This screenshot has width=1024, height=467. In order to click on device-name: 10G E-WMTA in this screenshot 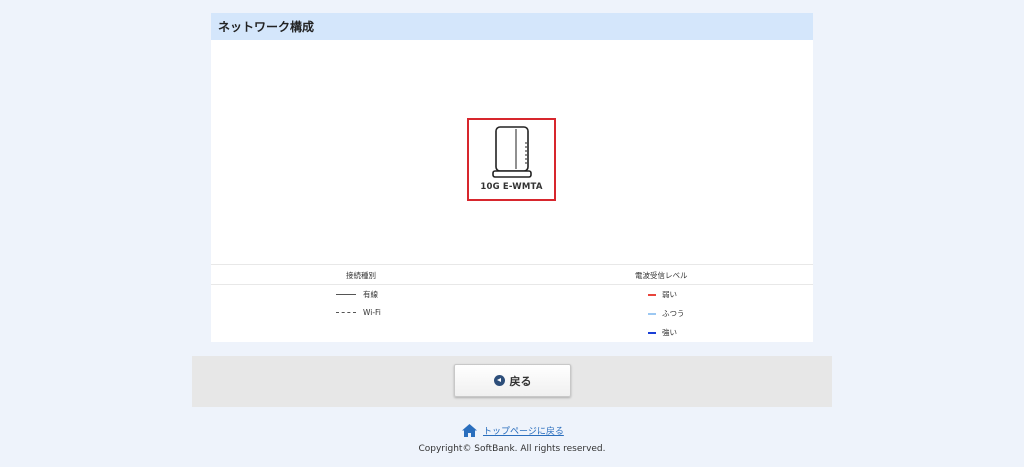, I will do `click(511, 187)`.